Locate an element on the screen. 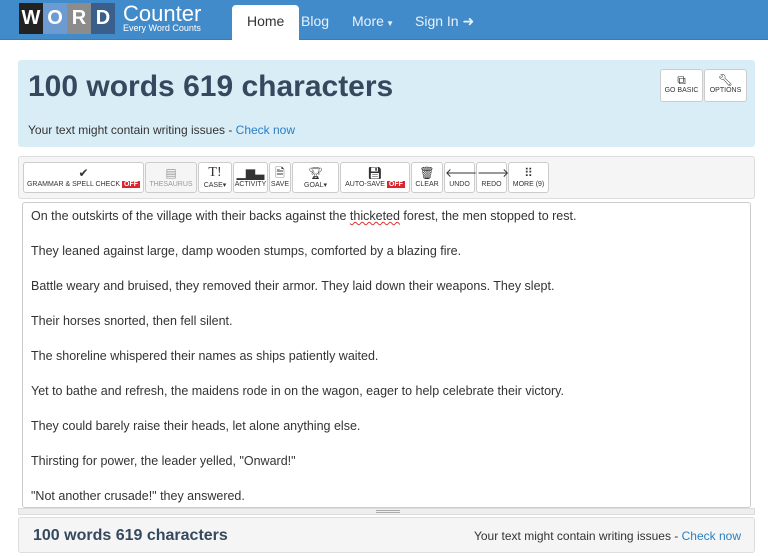 The width and height of the screenshot is (768, 556). footer-check-now-link: Check now is located at coordinates (711, 536).